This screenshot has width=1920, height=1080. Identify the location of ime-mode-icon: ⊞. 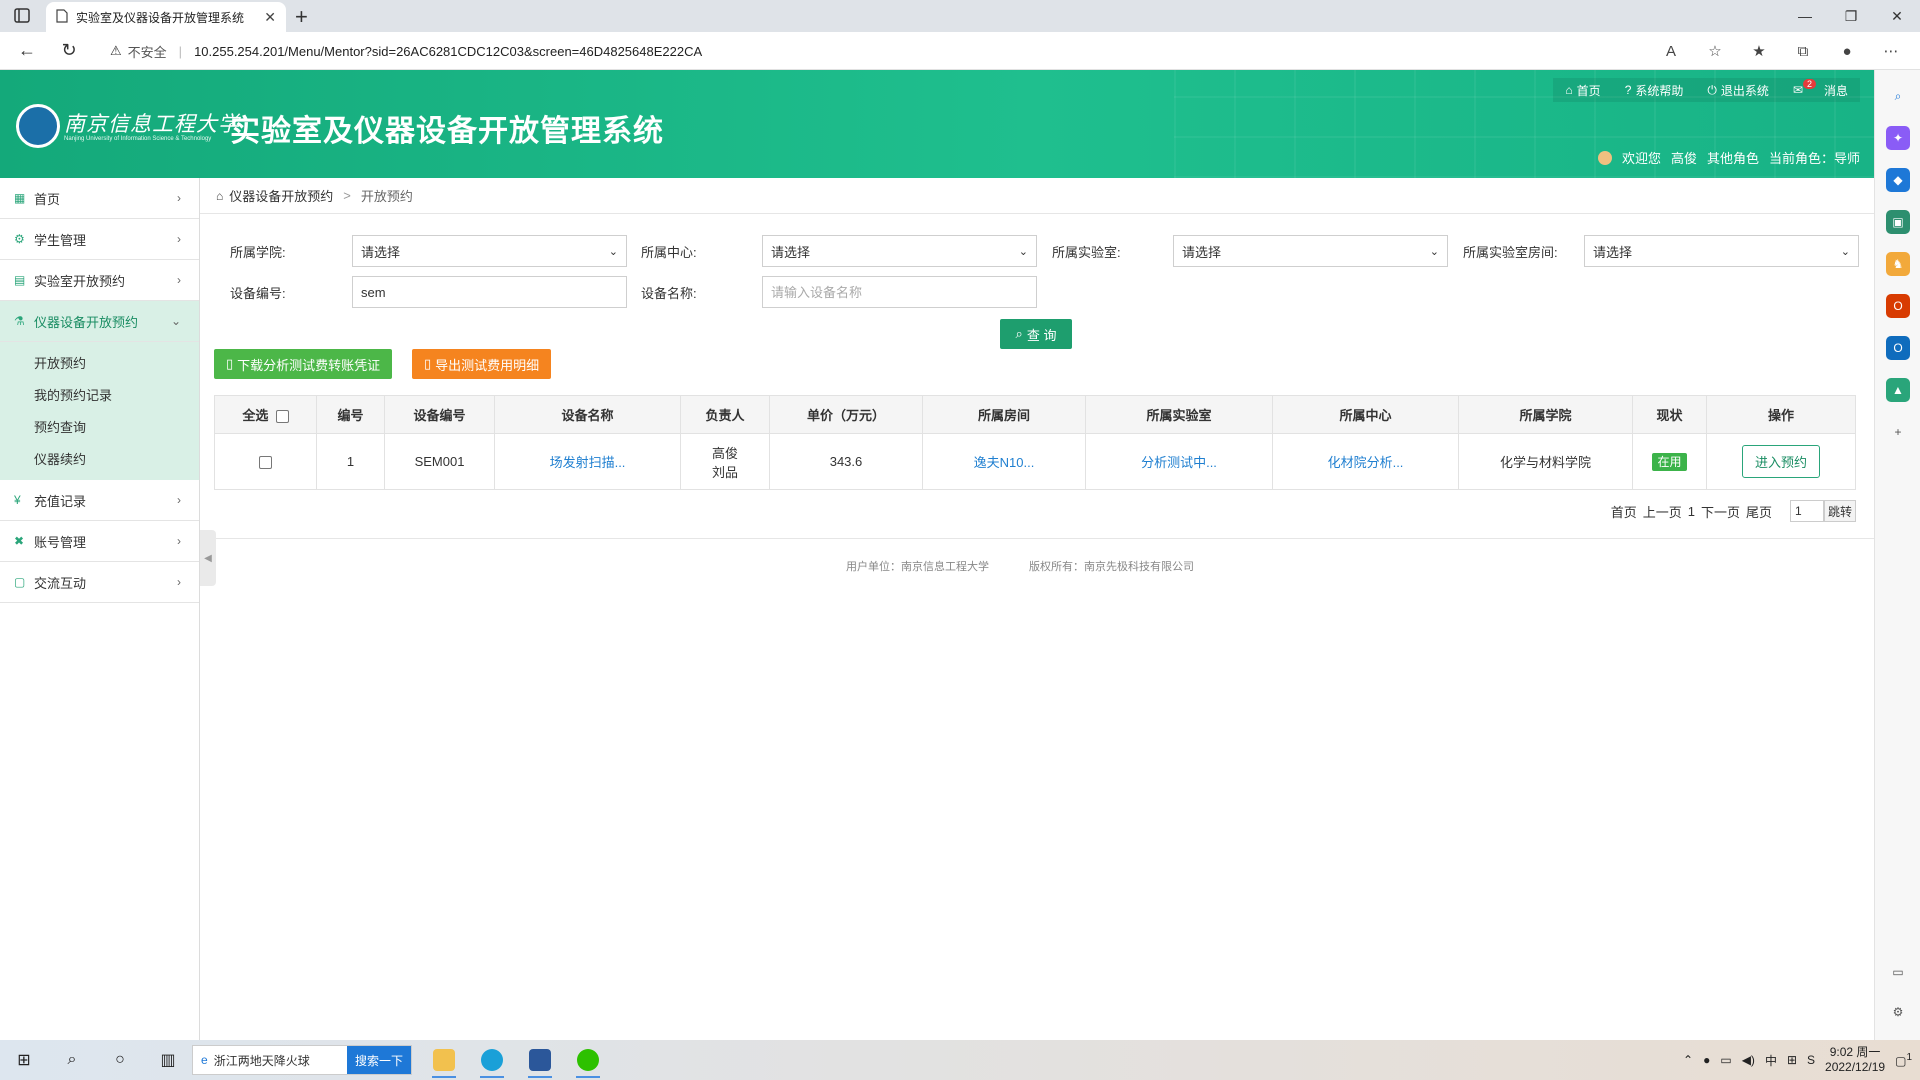
(1792, 1060).